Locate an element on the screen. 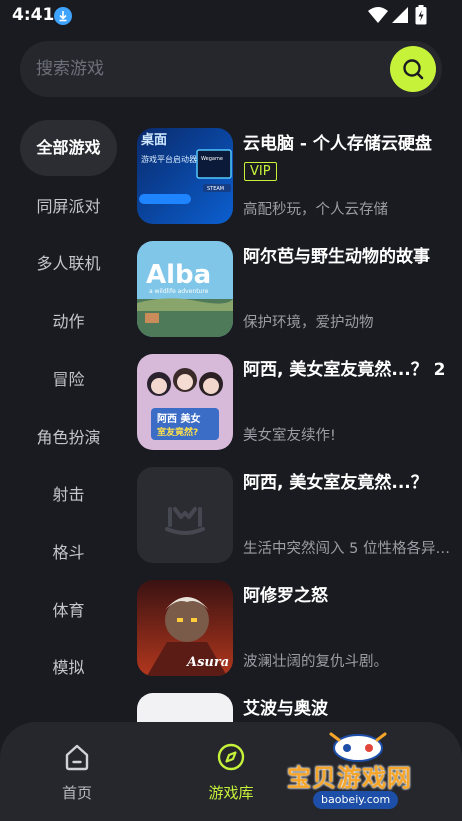 This screenshot has height=821, width=462. nav-home-label: 首页 is located at coordinates (76, 793).